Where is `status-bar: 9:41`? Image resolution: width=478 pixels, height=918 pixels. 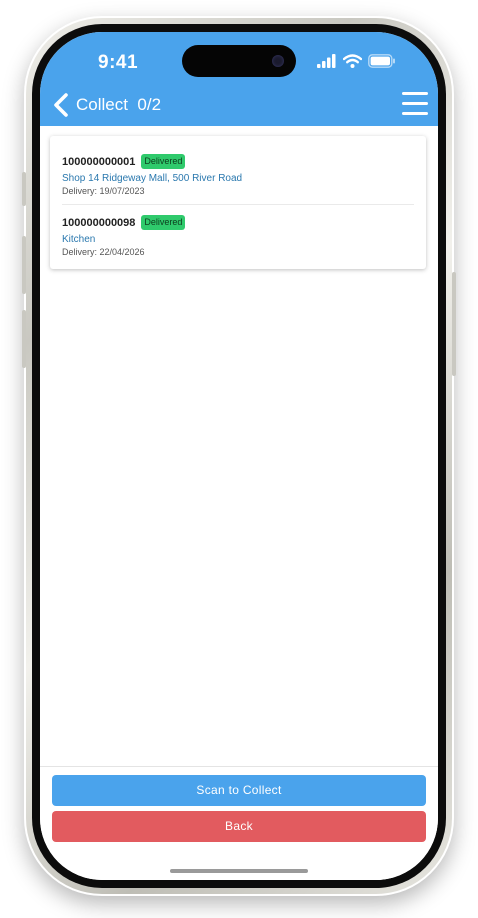
status-bar: 9:41 is located at coordinates (239, 58).